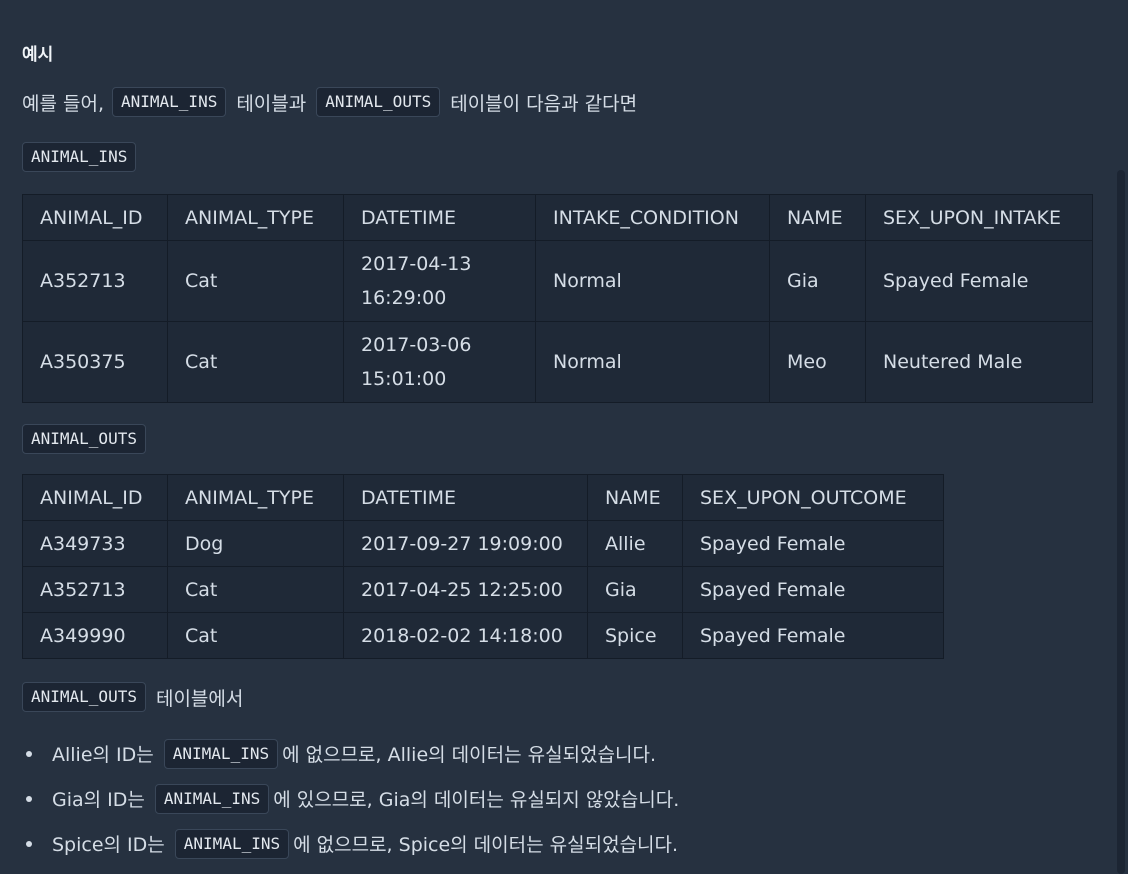  I want to click on intro-pre: 예를 들어,, so click(63, 103).